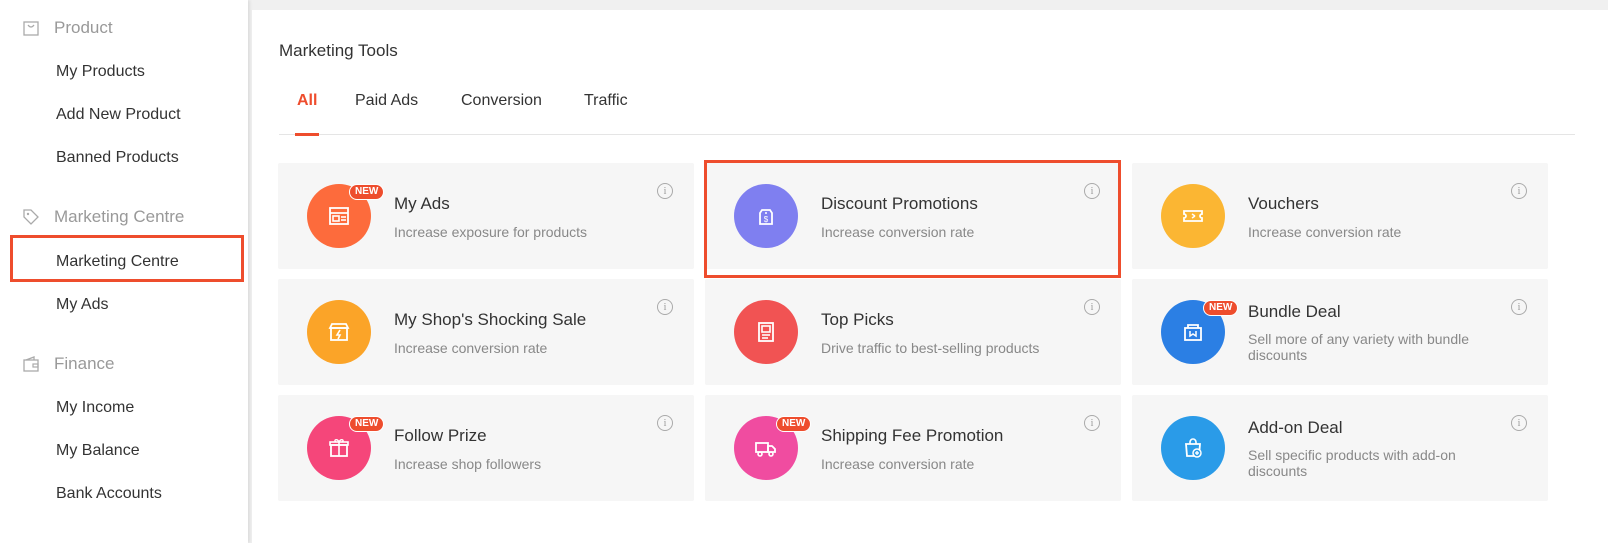 This screenshot has height=543, width=1608. Describe the element at coordinates (31, 364) in the screenshot. I see `wallet-icon` at that location.